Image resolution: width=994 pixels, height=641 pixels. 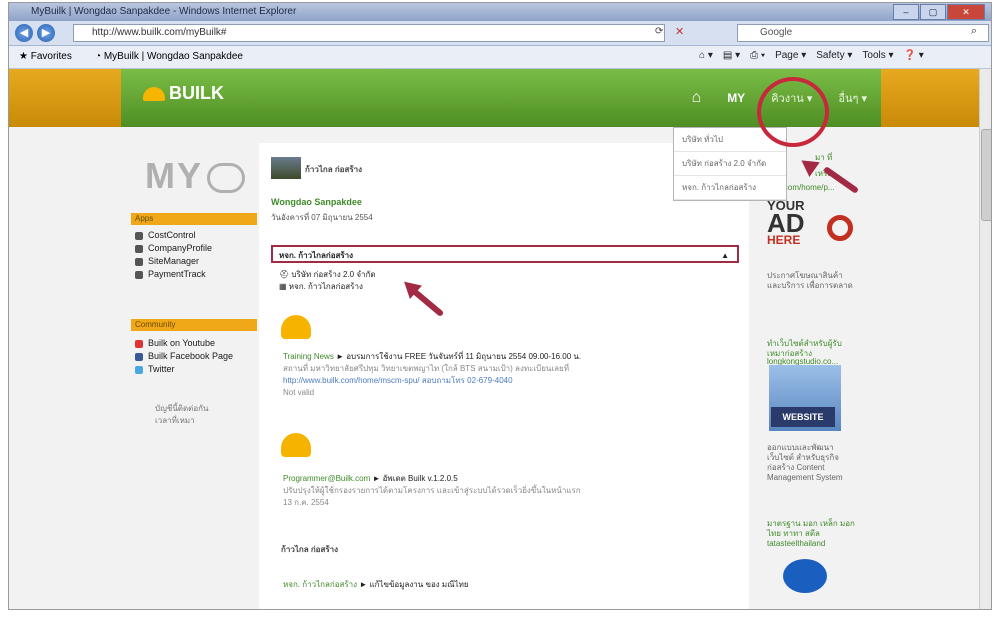 What do you see at coordinates (730, 164) in the screenshot?
I see `dropdown-item: บริษัท ก่อสร้าง 2.0 จำกัด` at bounding box center [730, 164].